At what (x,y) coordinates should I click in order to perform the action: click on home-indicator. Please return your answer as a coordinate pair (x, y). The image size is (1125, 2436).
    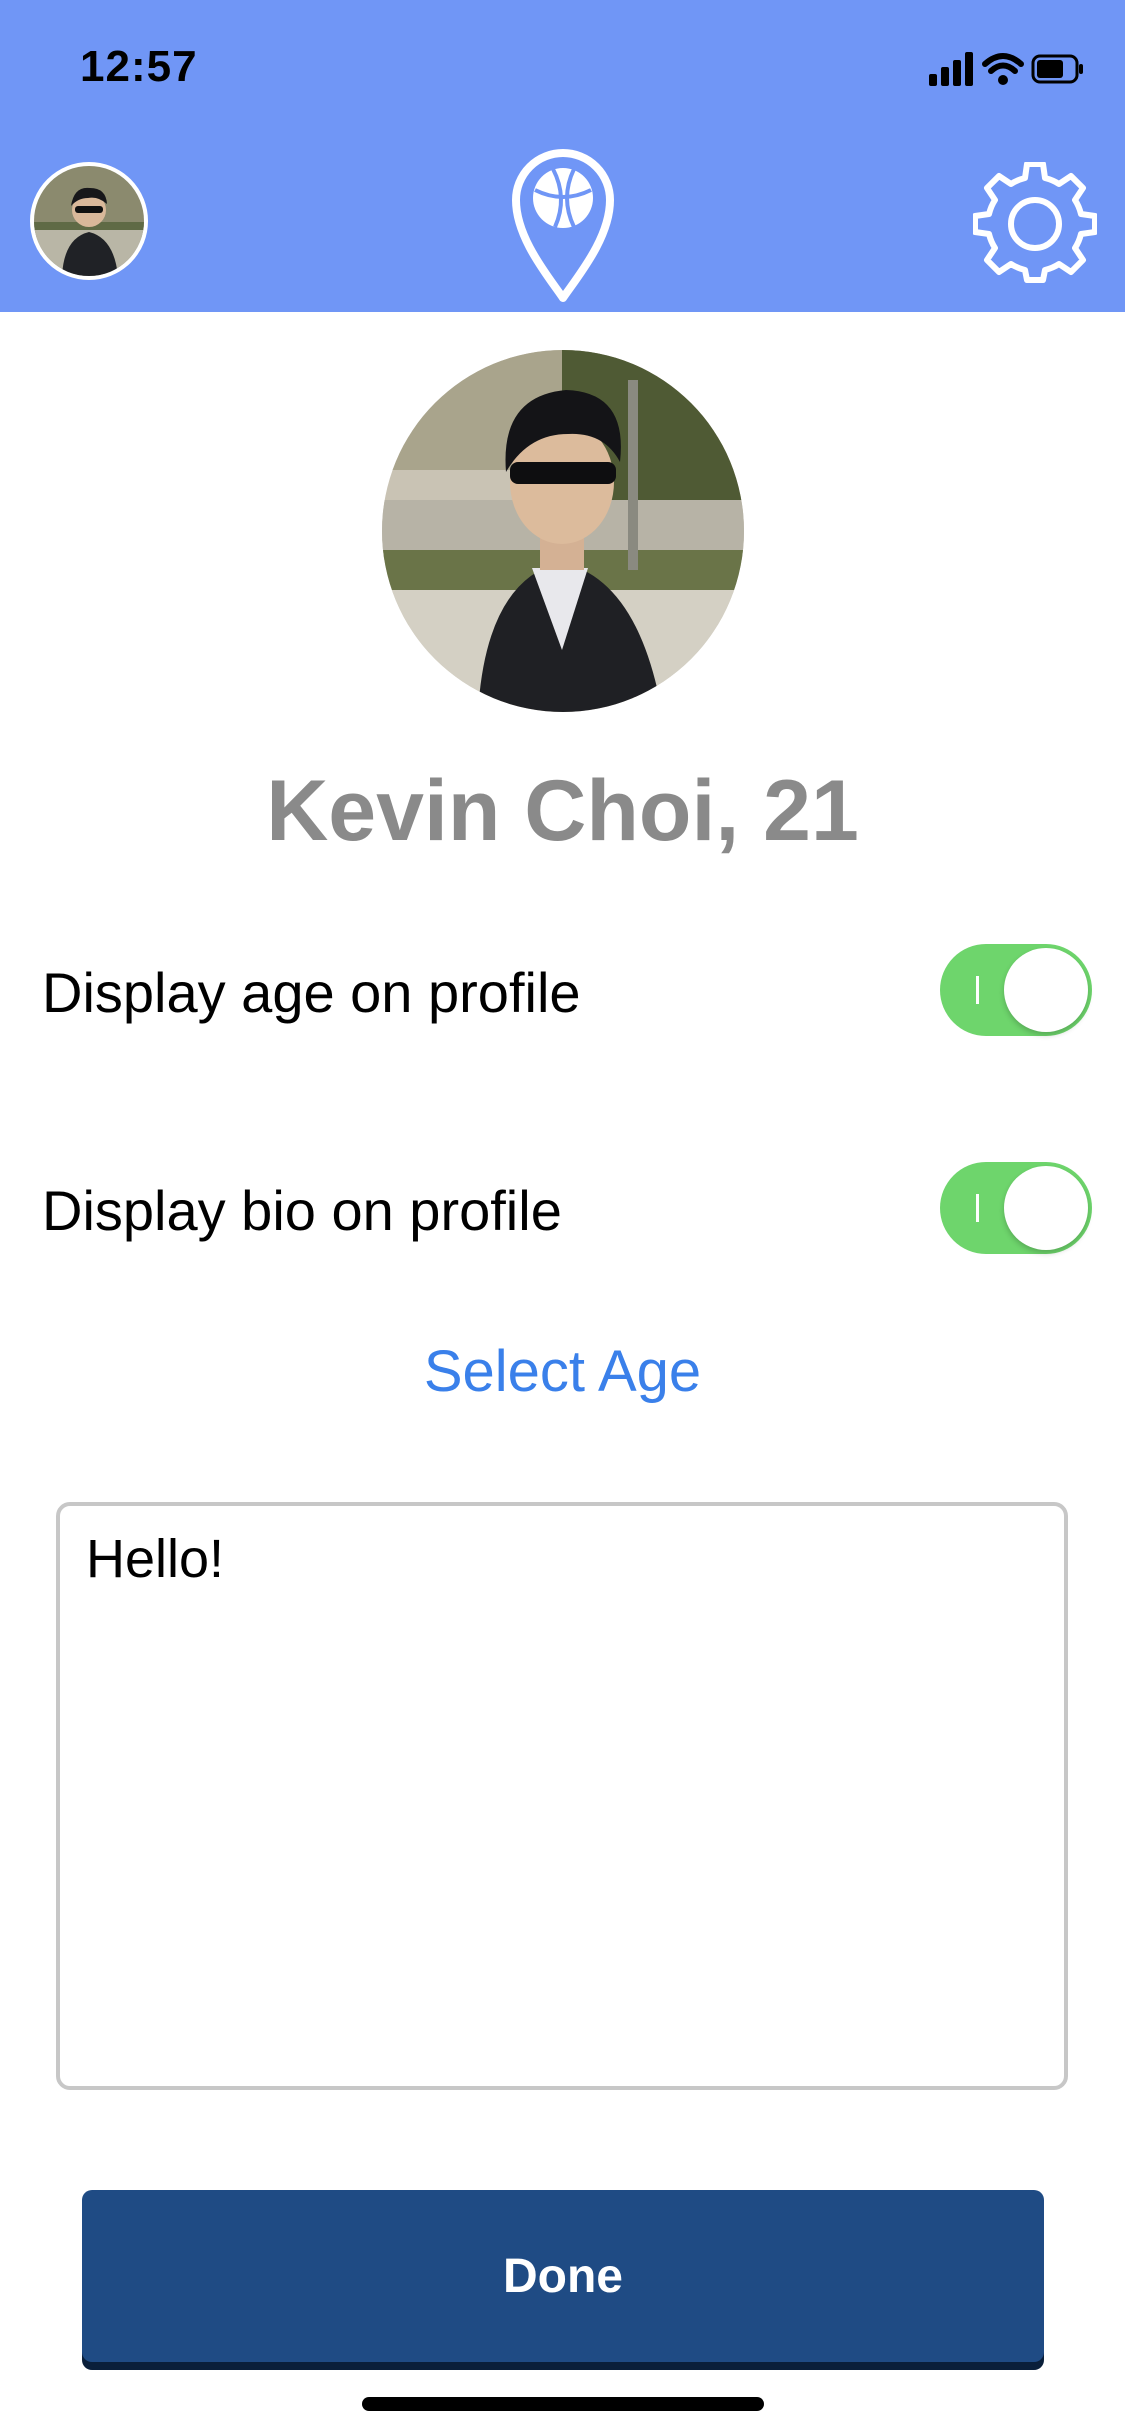
    Looking at the image, I should click on (563, 2404).